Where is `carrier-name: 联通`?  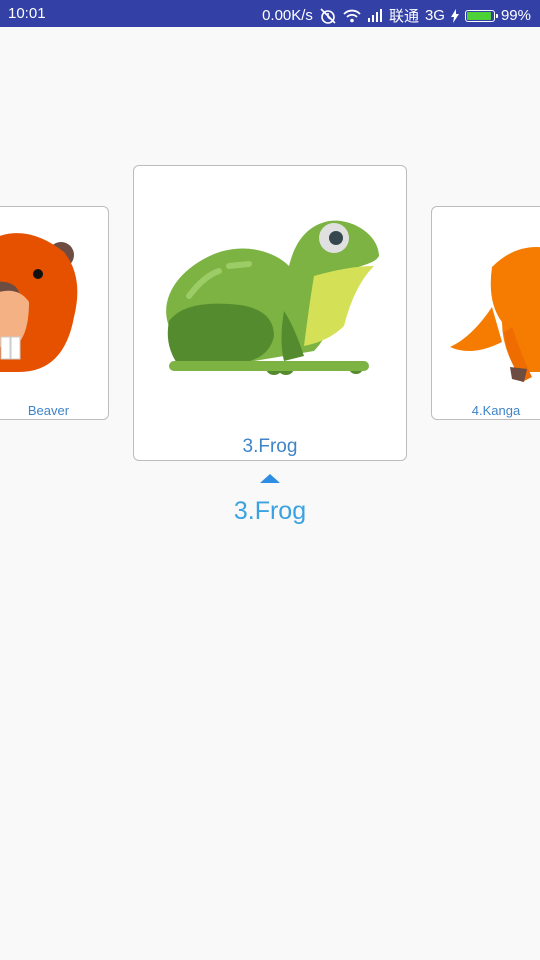 carrier-name: 联通 is located at coordinates (403, 16).